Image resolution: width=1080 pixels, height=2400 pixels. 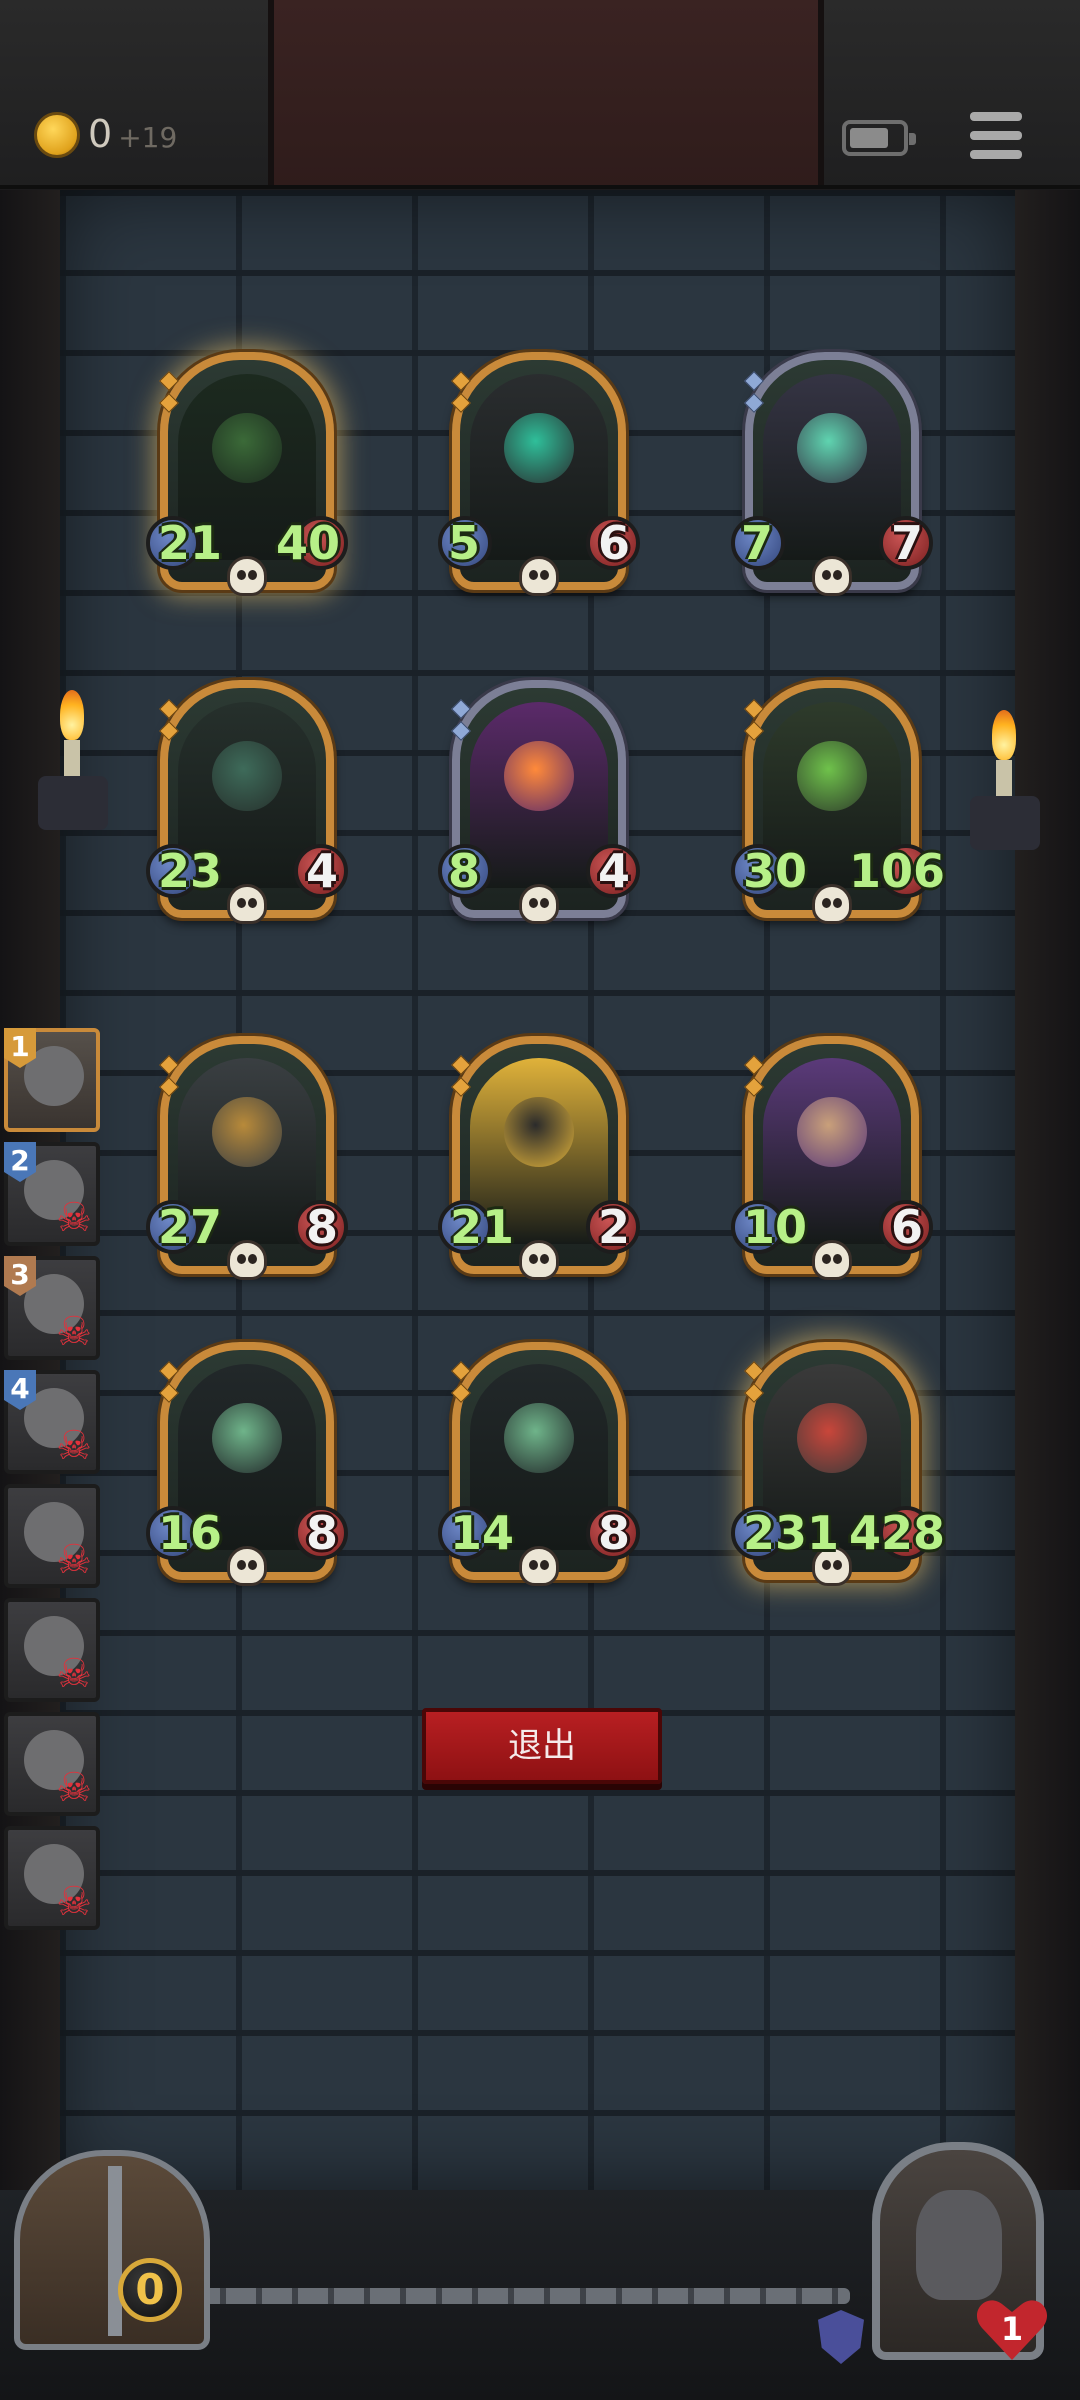 What do you see at coordinates (100, 134) in the screenshot?
I see `gold-amount: 0` at bounding box center [100, 134].